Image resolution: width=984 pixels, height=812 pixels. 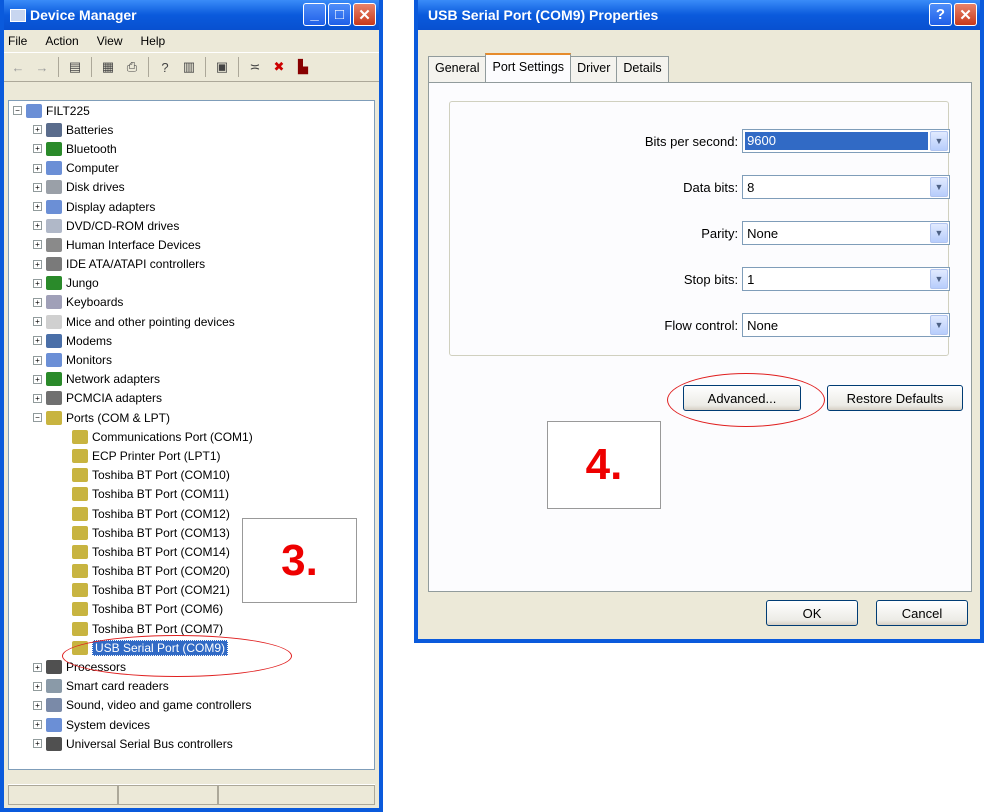 What do you see at coordinates (191, 417) in the screenshot?
I see `tree-item-ports: − Ports (COM & LPT)` at bounding box center [191, 417].